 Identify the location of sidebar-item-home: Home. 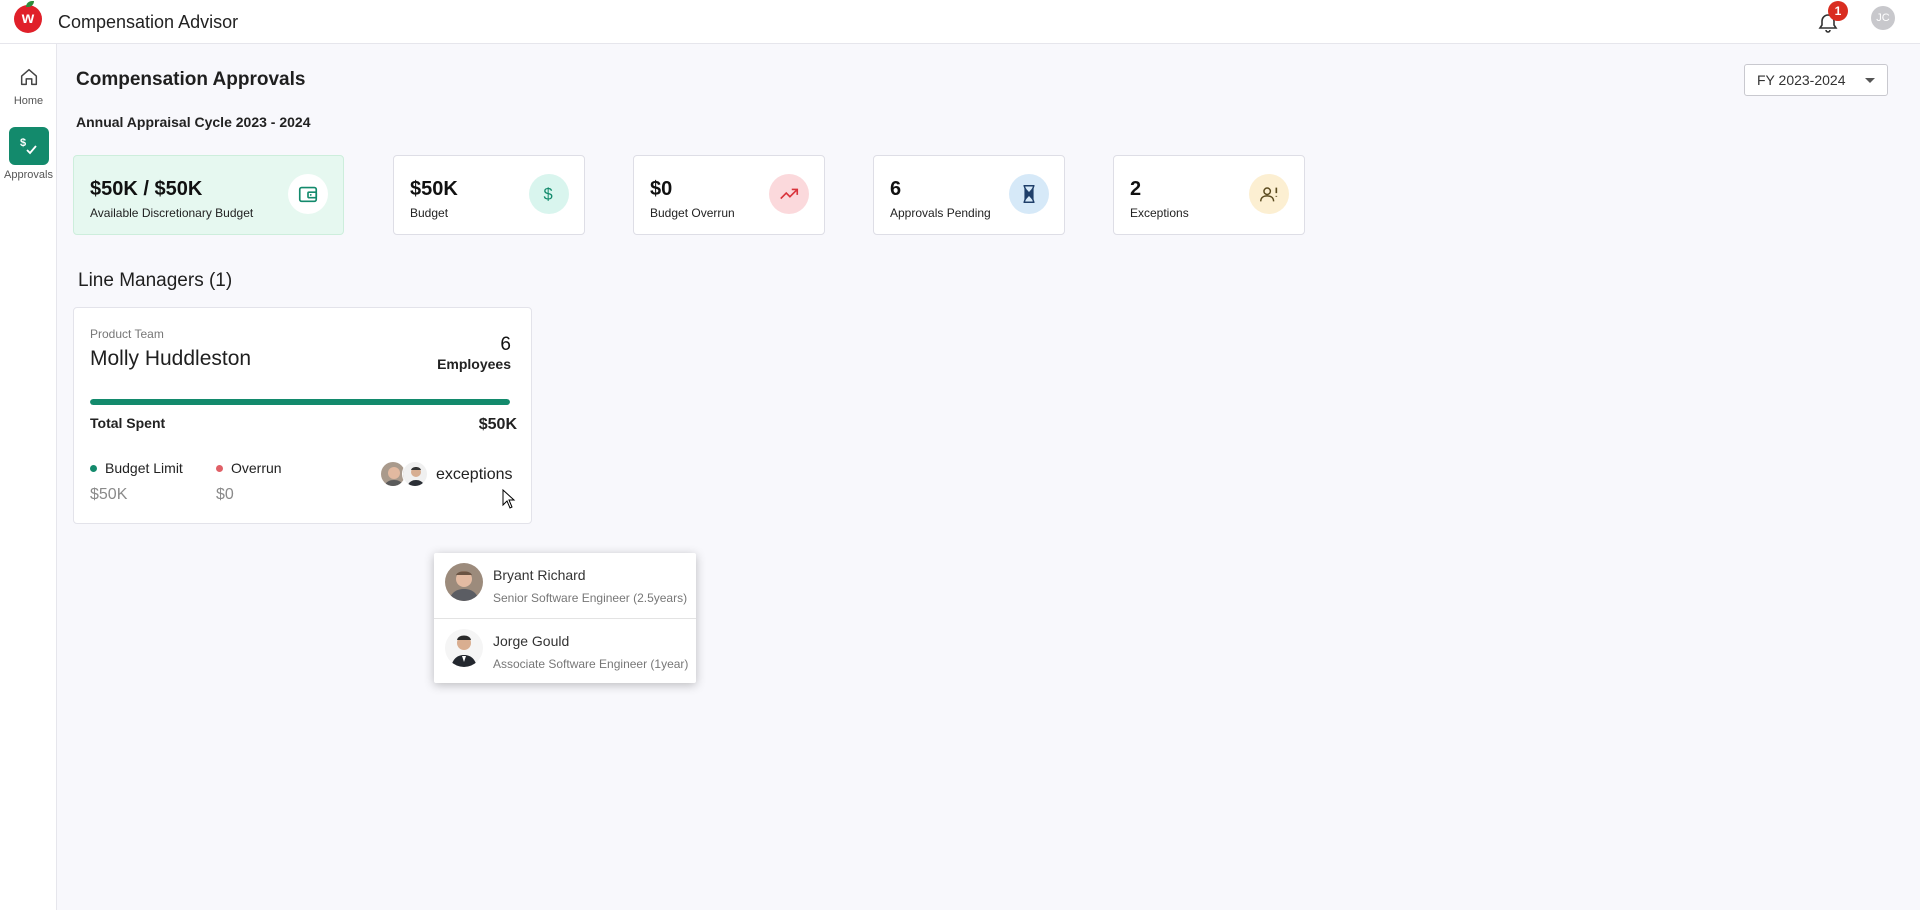
(28, 86).